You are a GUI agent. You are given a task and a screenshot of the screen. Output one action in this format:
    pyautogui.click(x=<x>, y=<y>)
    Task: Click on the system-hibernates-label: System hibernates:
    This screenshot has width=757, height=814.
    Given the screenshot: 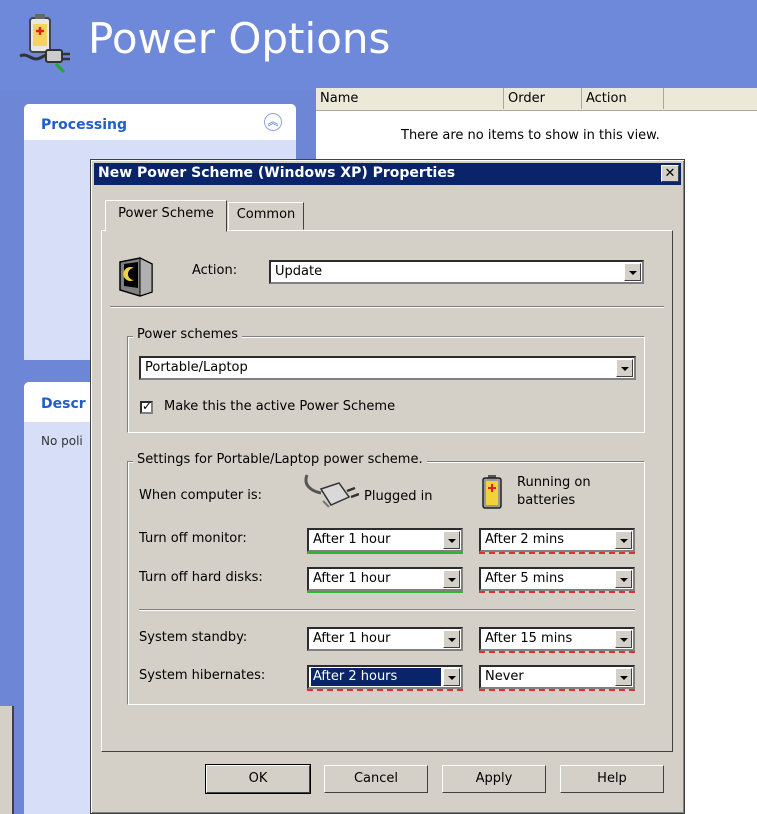 What is the action you would take?
    pyautogui.click(x=202, y=675)
    